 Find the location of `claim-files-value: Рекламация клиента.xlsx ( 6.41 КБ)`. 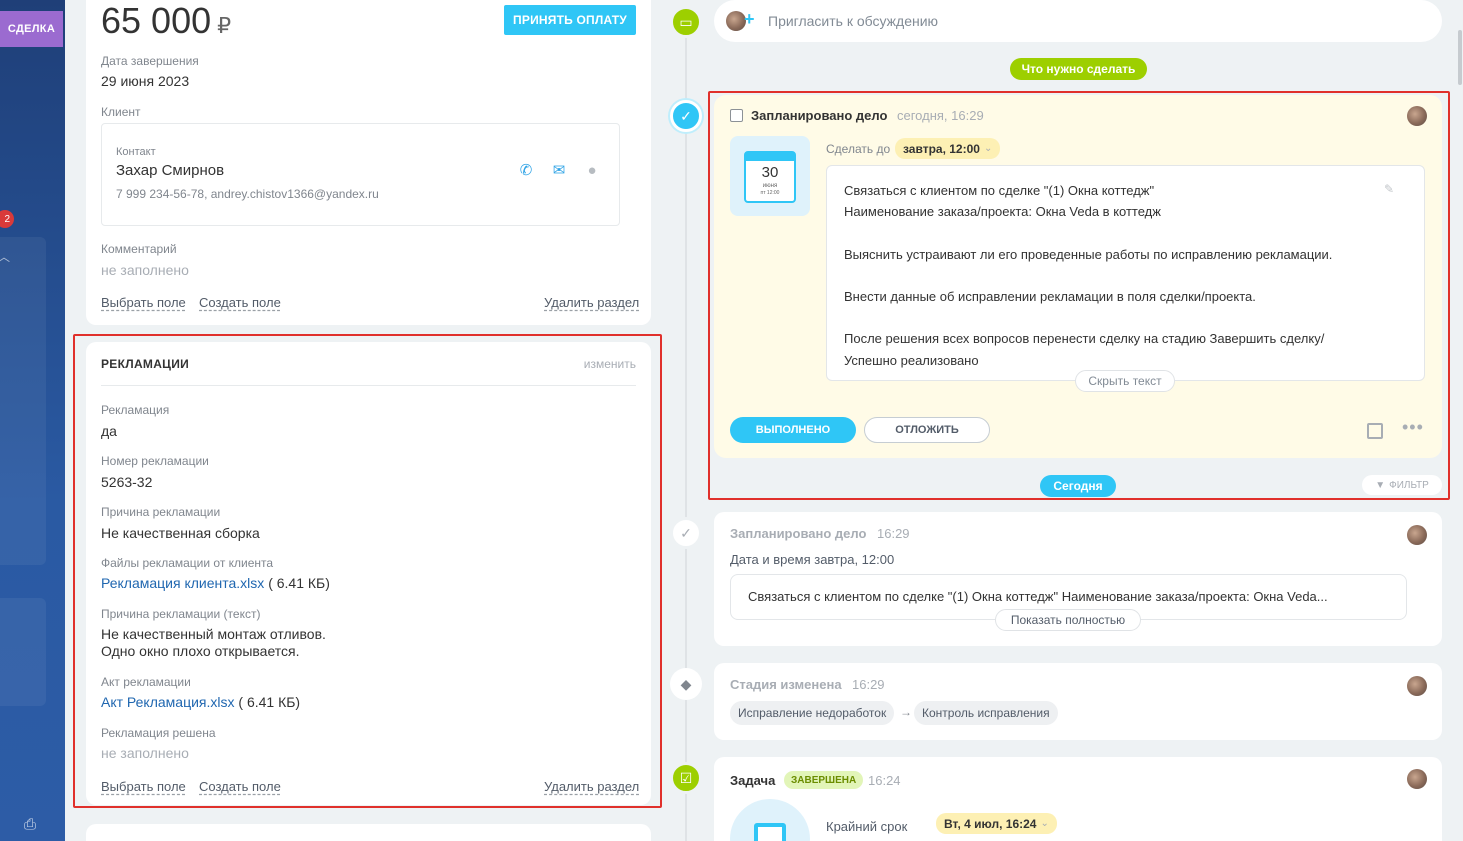

claim-files-value: Рекламация клиента.xlsx ( 6.41 КБ) is located at coordinates (215, 583).